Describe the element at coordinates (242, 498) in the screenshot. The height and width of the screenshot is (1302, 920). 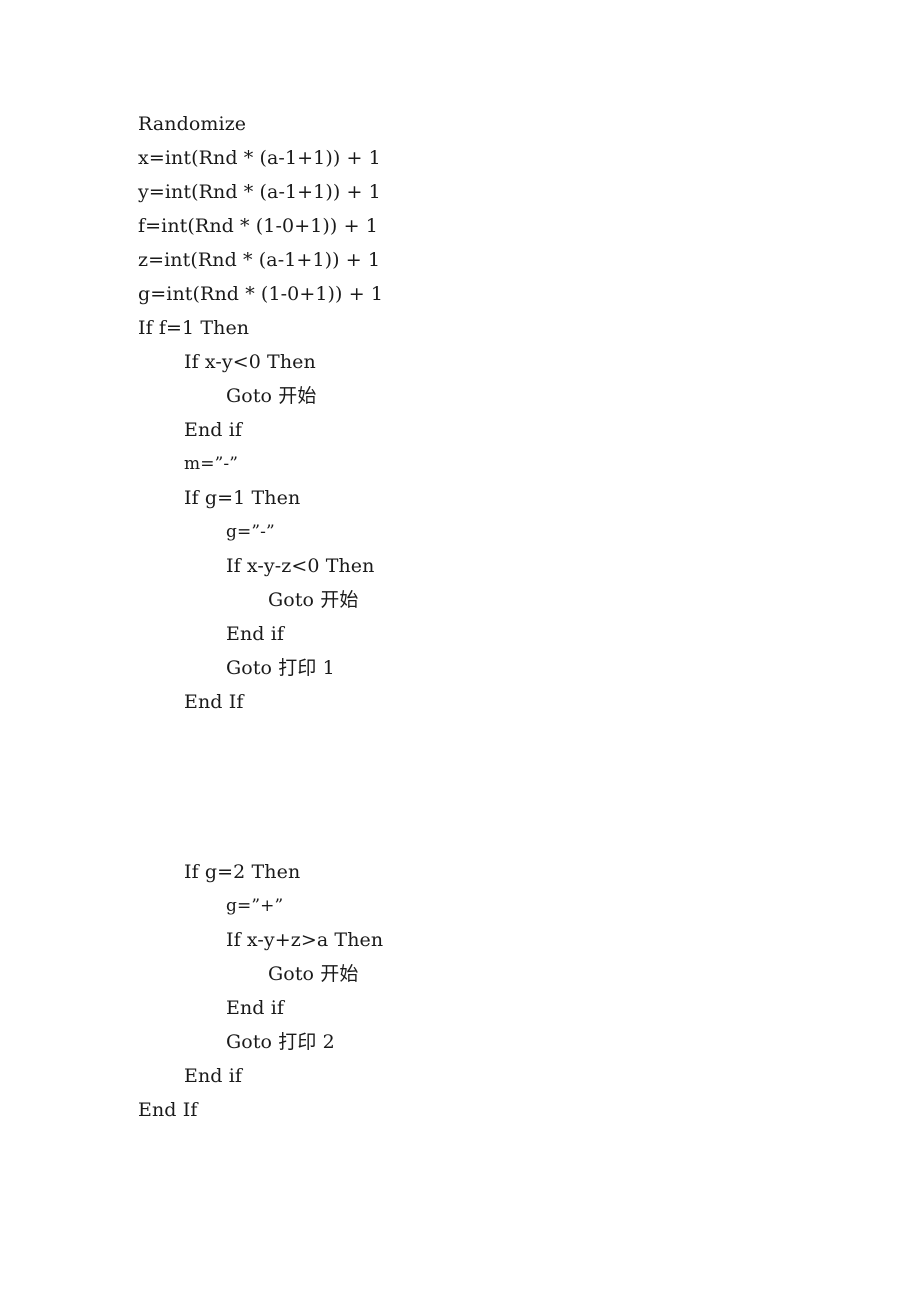
I see `code-line: If g=1 Then` at that location.